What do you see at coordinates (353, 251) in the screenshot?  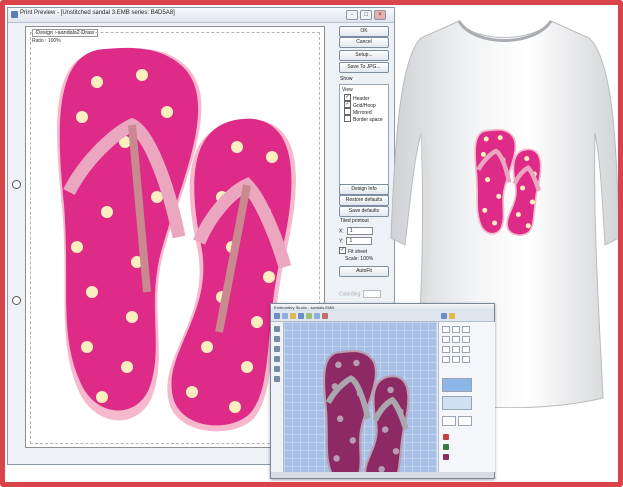 I see `fit-sheet-checkbox: ✓ Fit sheet` at bounding box center [353, 251].